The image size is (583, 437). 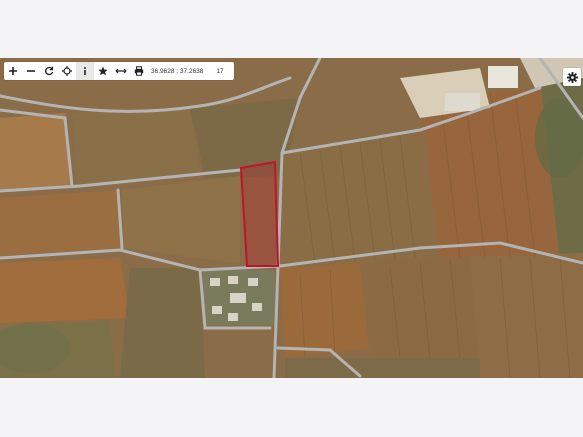 I want to click on gear-icon, so click(x=572, y=77).